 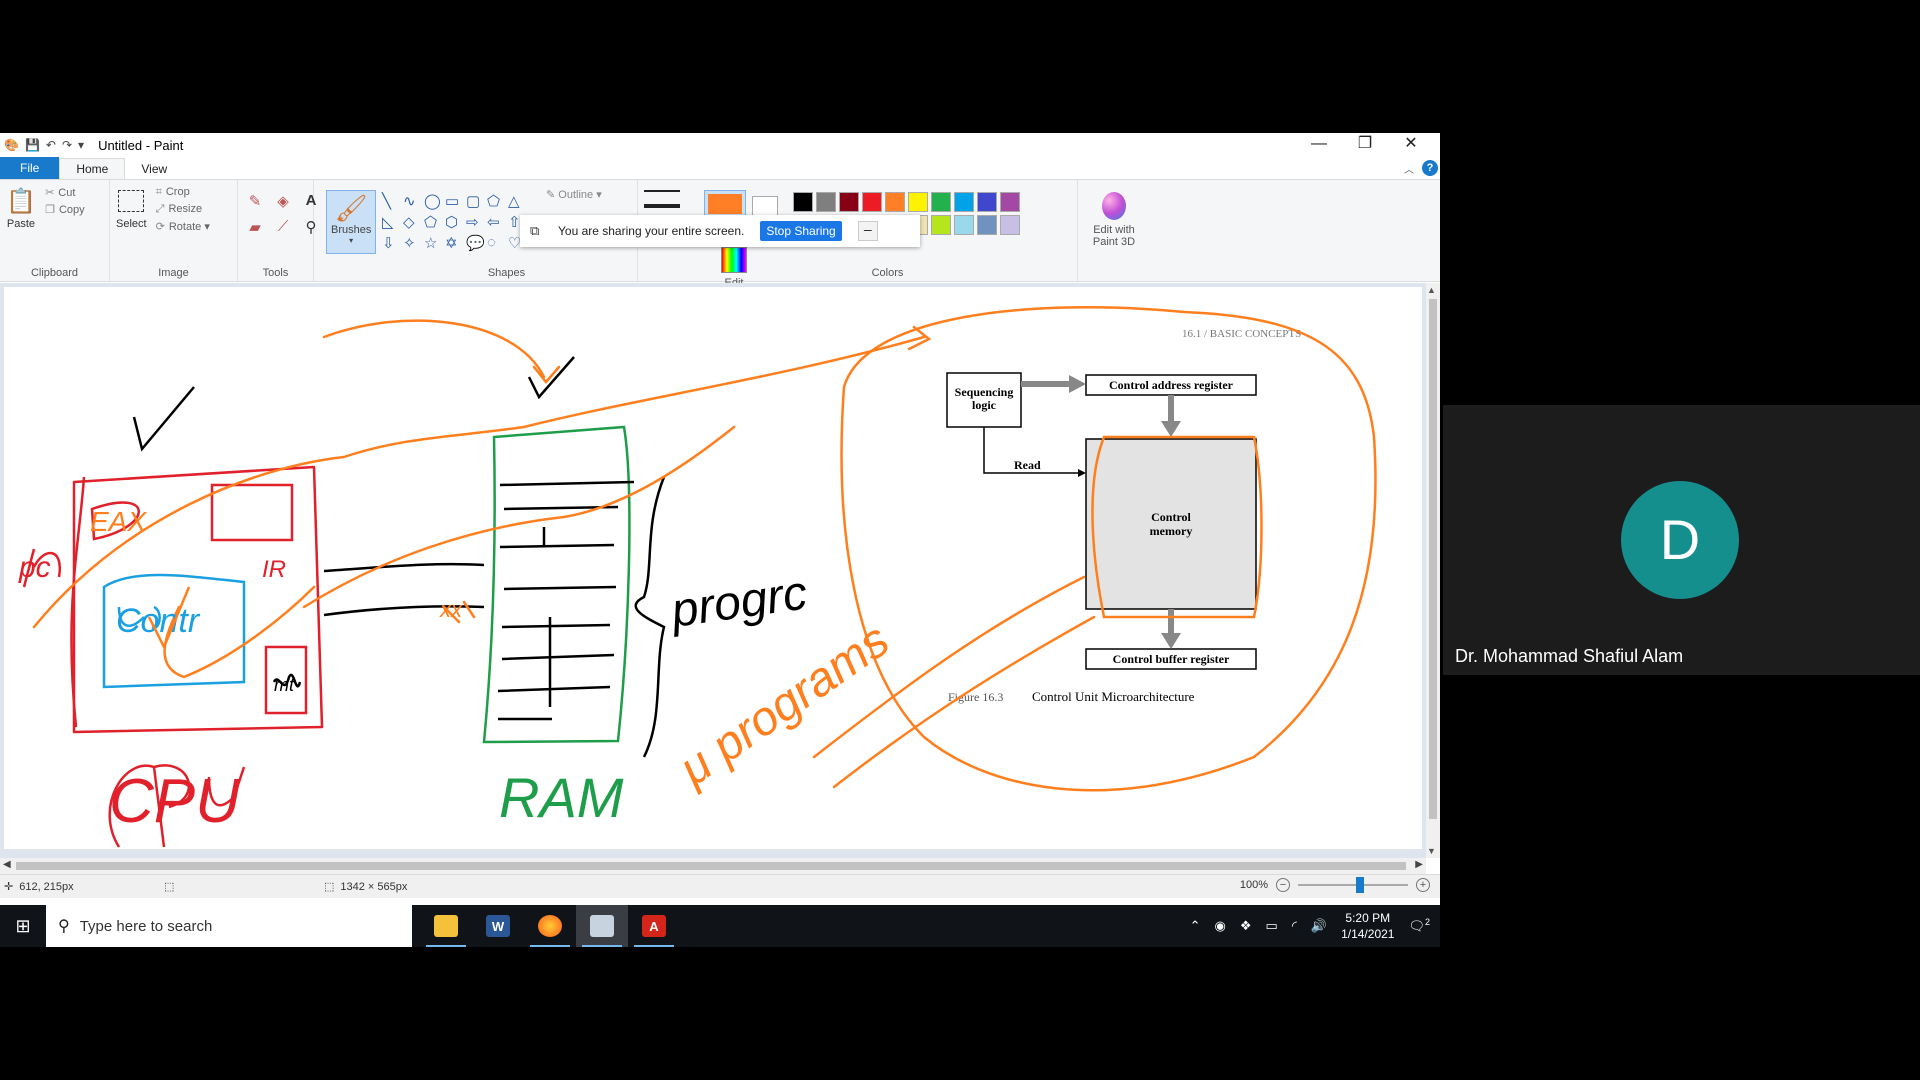 I want to click on file-explorer-app, so click(x=446, y=926).